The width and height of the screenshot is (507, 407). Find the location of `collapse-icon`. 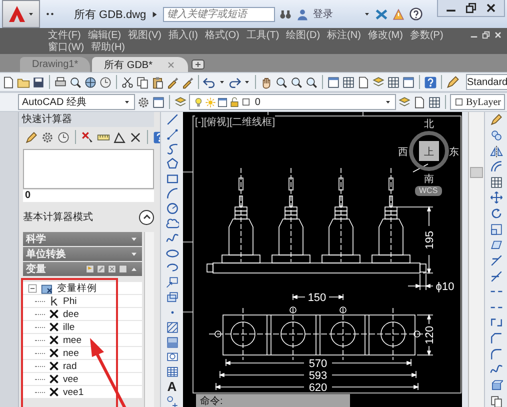

collapse-icon is located at coordinates (32, 288).